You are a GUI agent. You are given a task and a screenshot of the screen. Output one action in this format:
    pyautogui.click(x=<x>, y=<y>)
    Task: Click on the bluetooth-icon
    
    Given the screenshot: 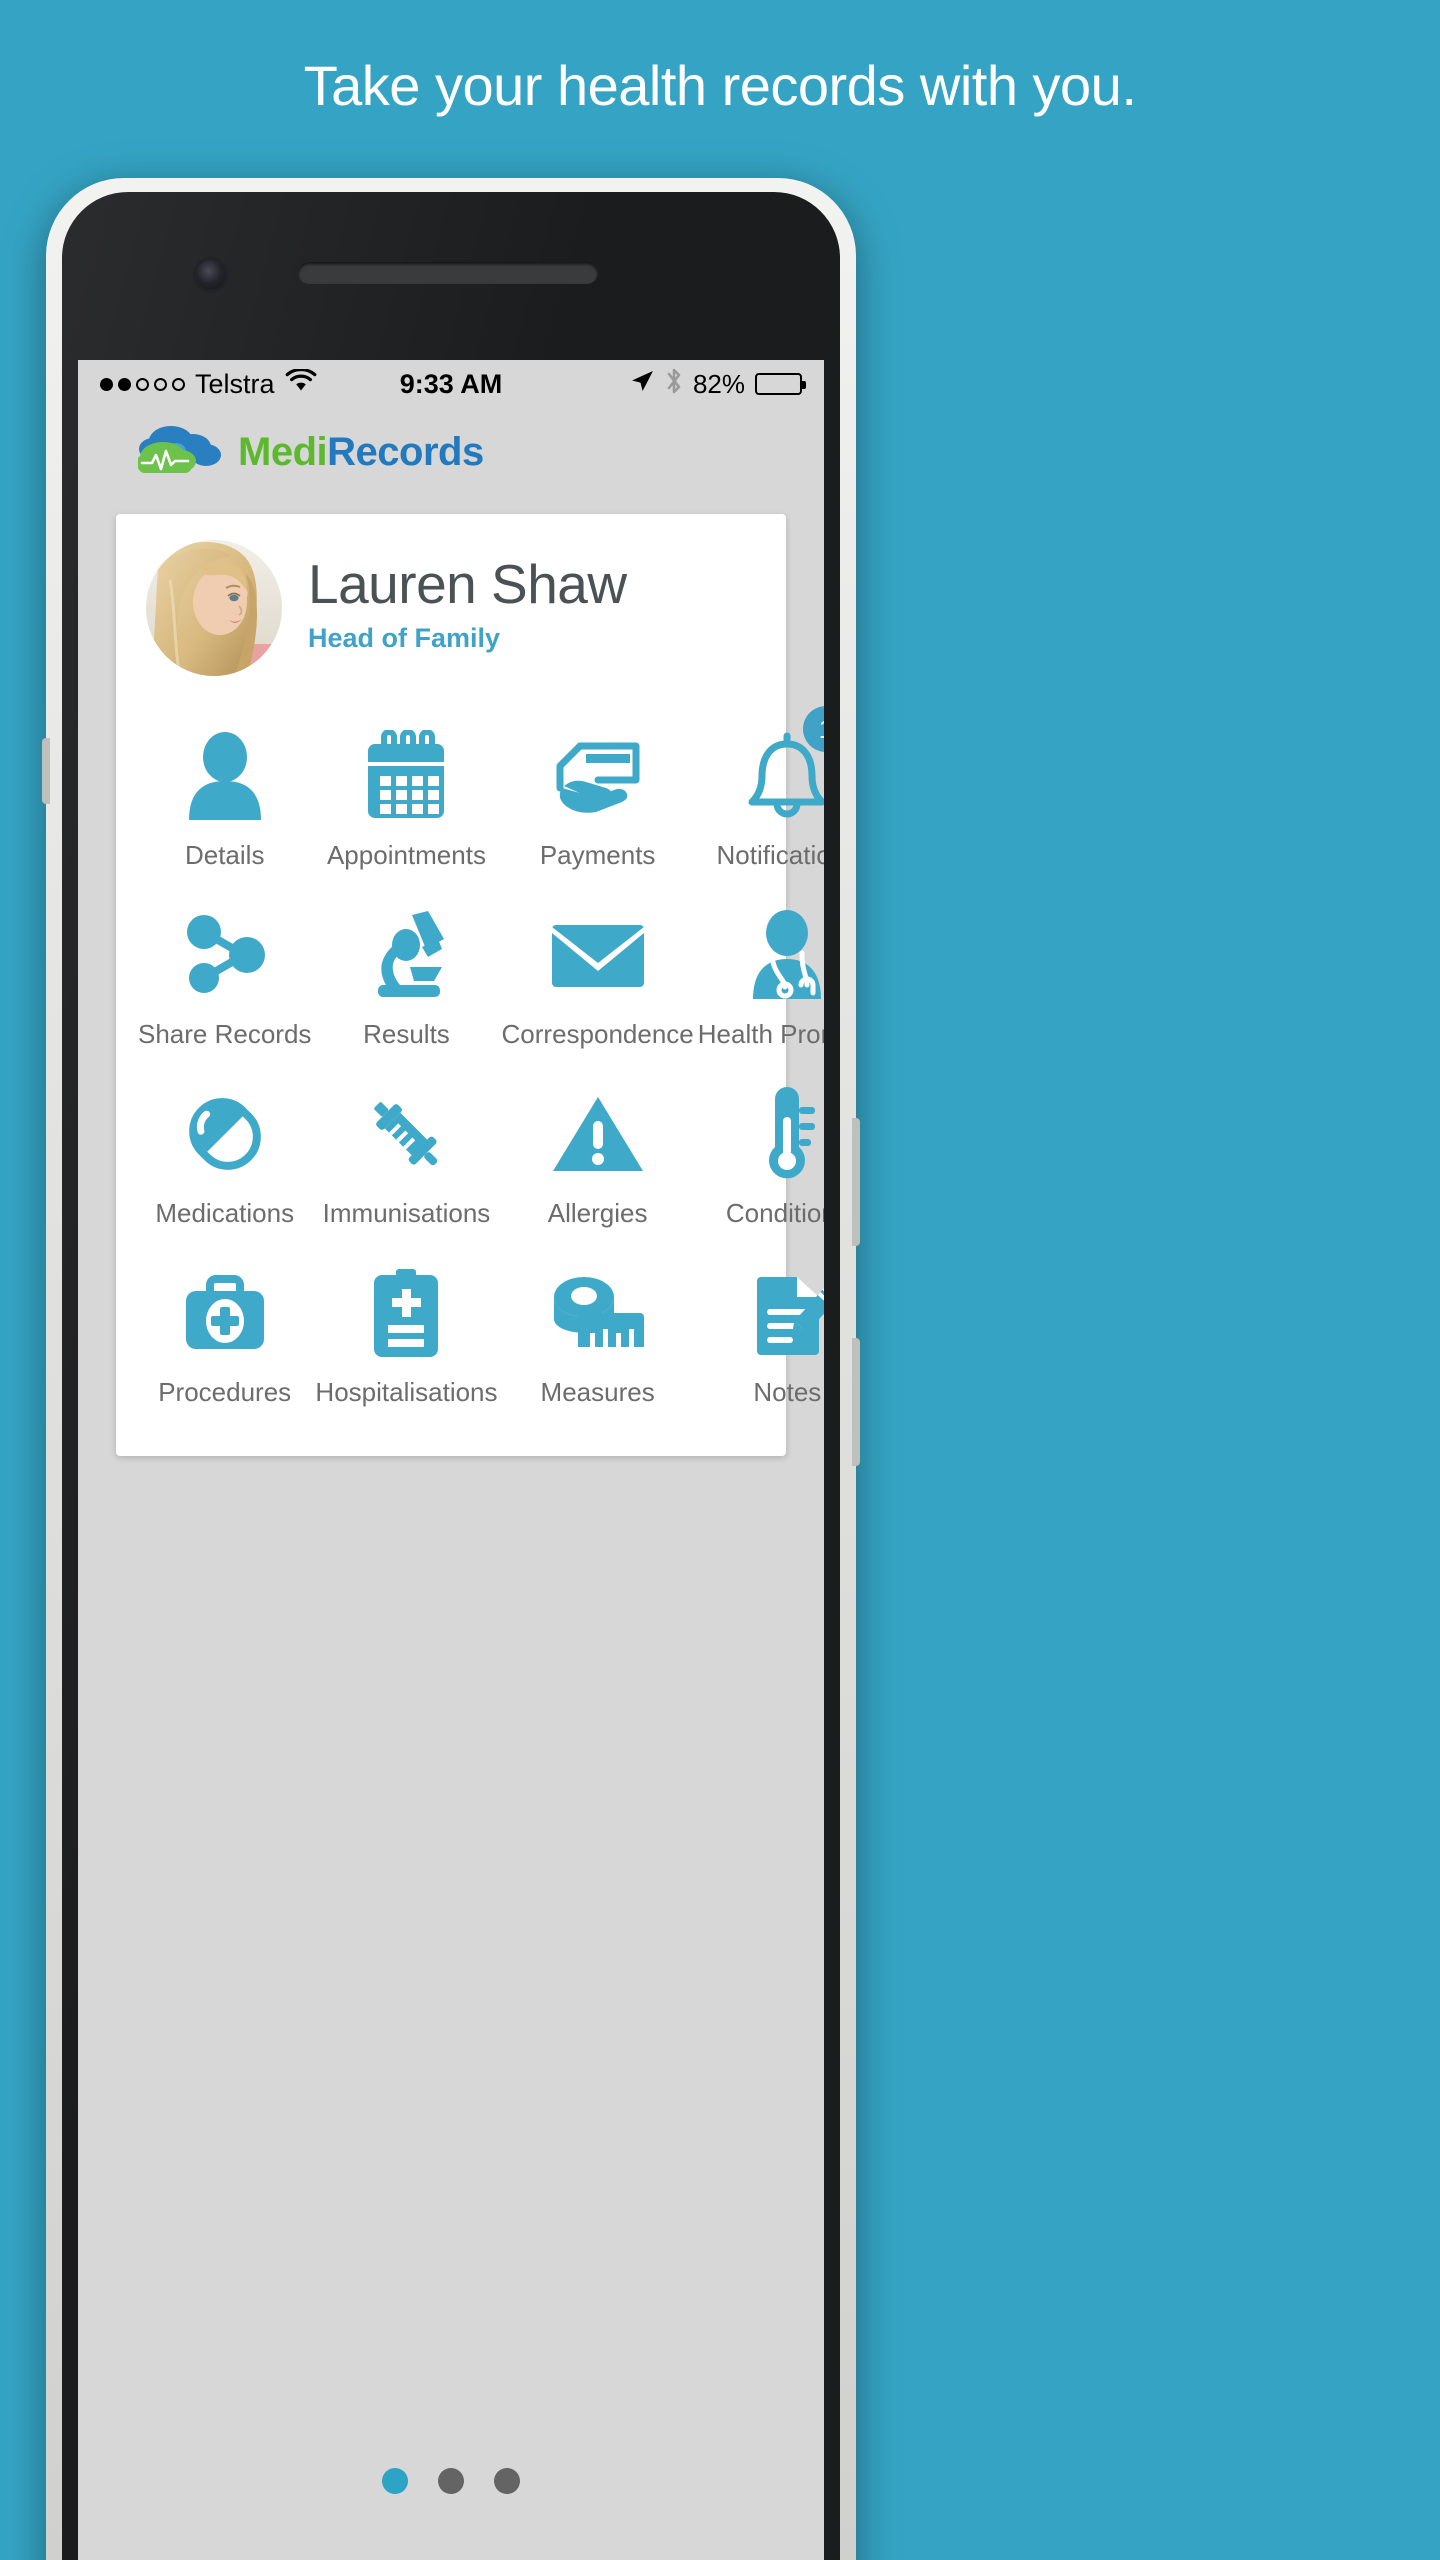 What is the action you would take?
    pyautogui.click(x=674, y=384)
    